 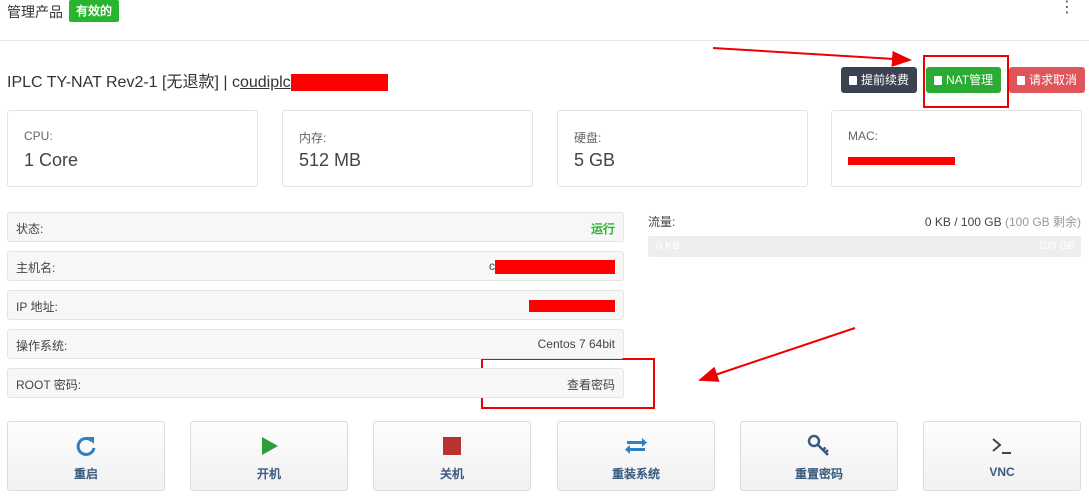 I want to click on reinstall-icon, so click(x=636, y=446).